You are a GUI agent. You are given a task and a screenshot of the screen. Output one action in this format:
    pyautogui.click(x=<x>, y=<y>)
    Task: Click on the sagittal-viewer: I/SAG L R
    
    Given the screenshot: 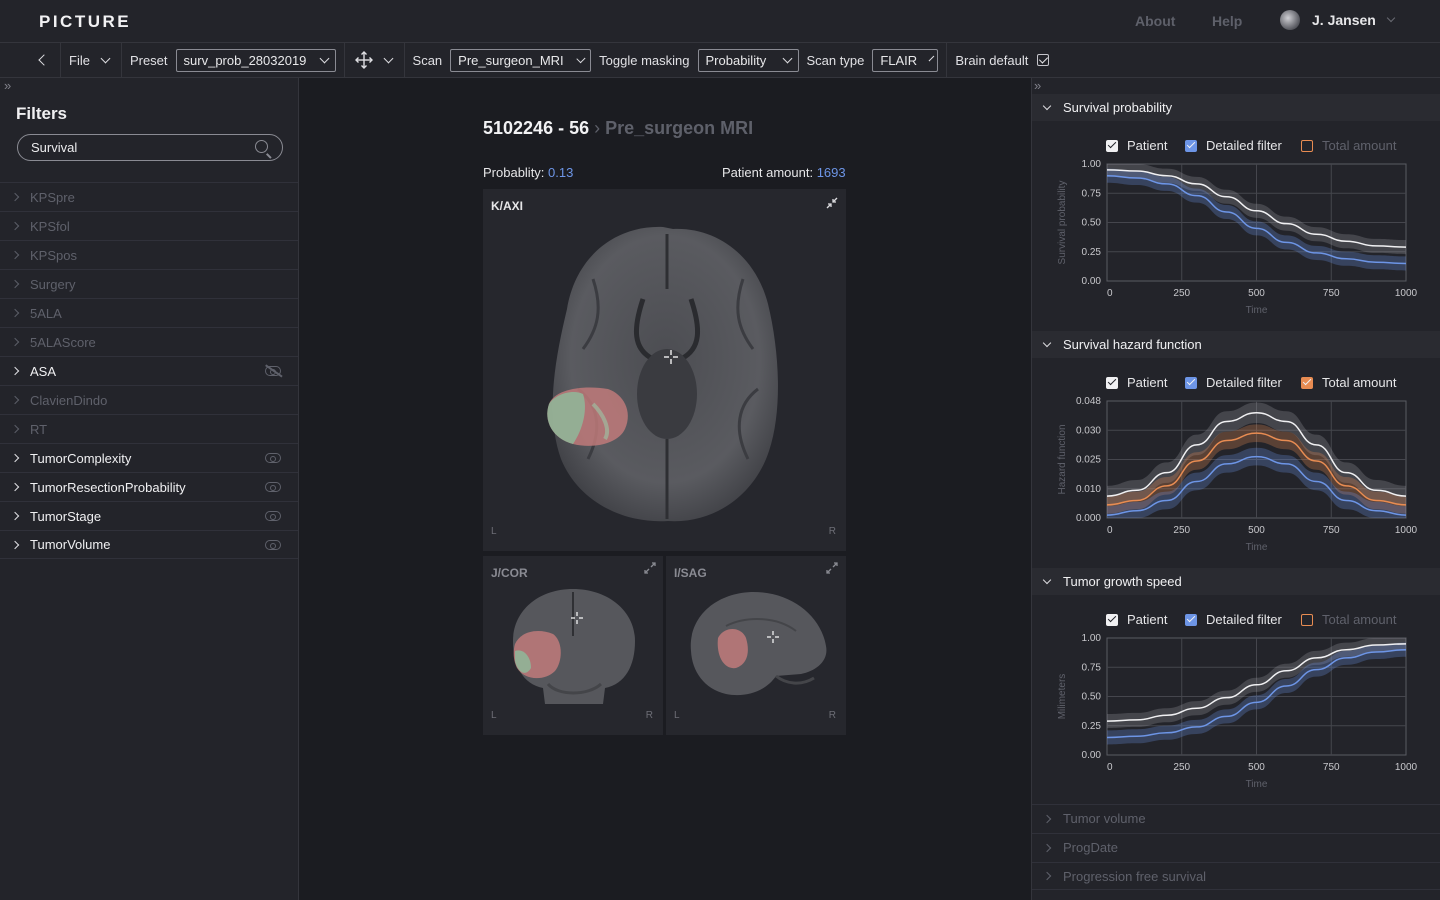 What is the action you would take?
    pyautogui.click(x=756, y=645)
    